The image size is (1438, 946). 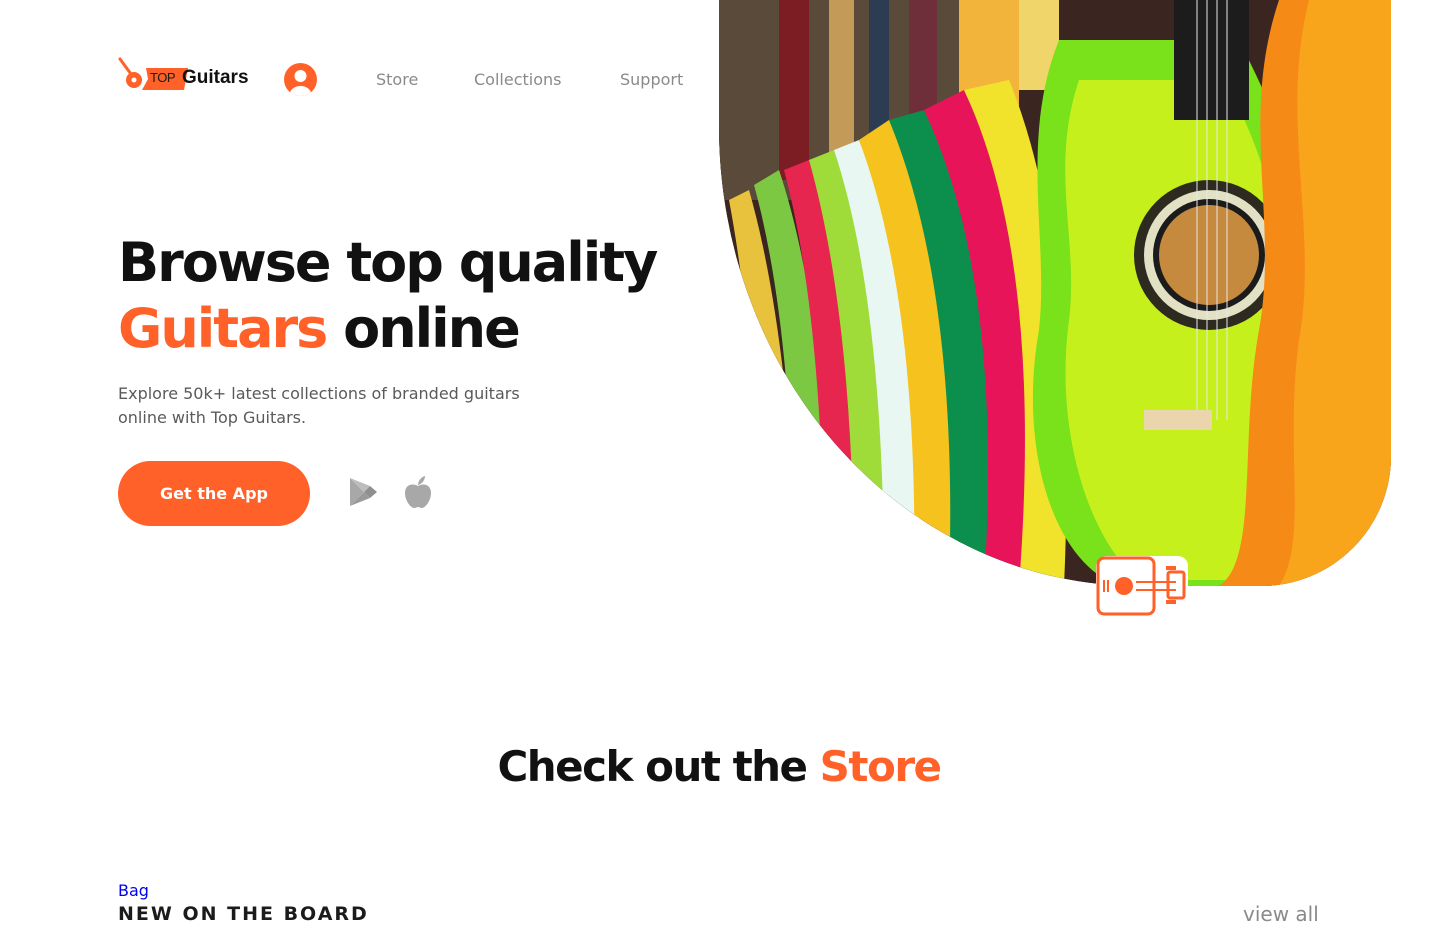 What do you see at coordinates (214, 493) in the screenshot?
I see `get-app-button: Get the App` at bounding box center [214, 493].